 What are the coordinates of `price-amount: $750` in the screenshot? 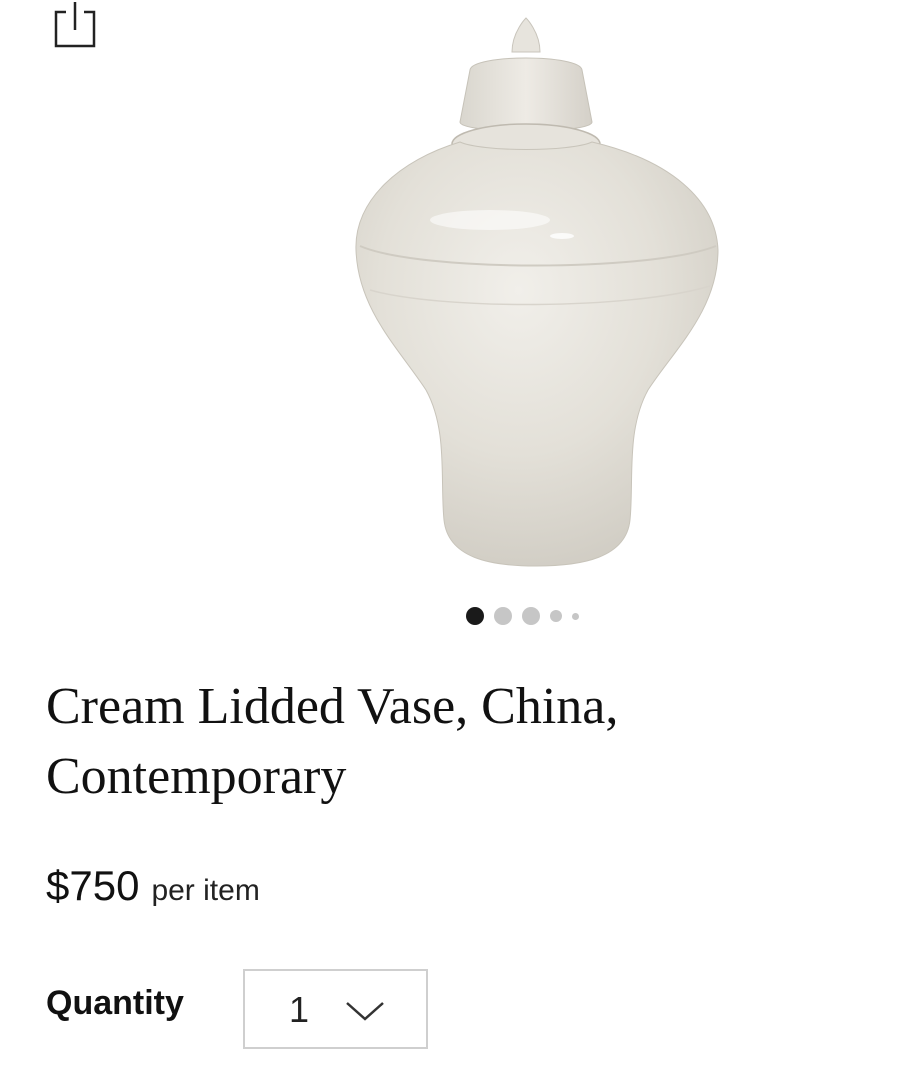 It's located at (93, 885).